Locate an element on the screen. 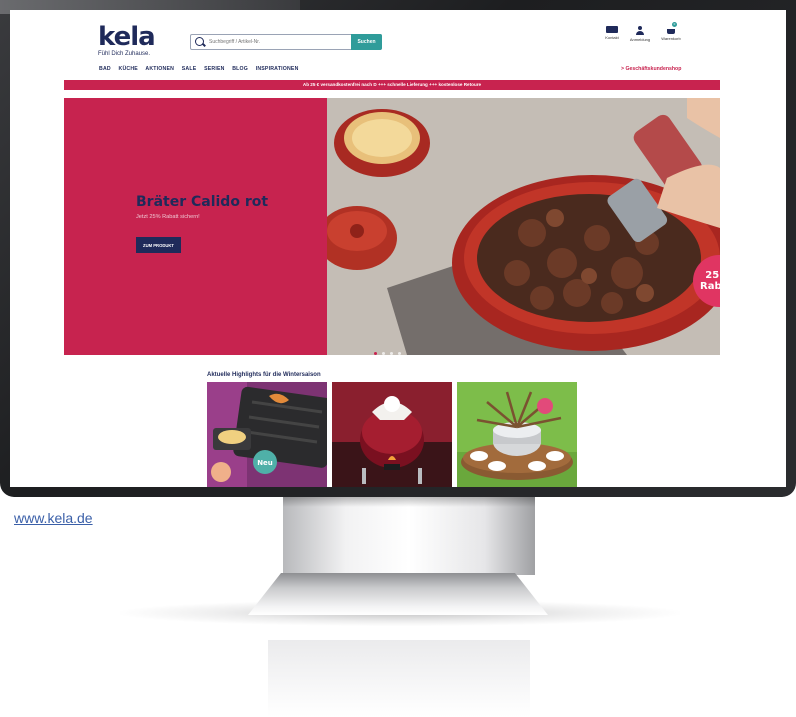 This screenshot has height=717, width=796. nav-item-serien: SERIEN is located at coordinates (214, 69).